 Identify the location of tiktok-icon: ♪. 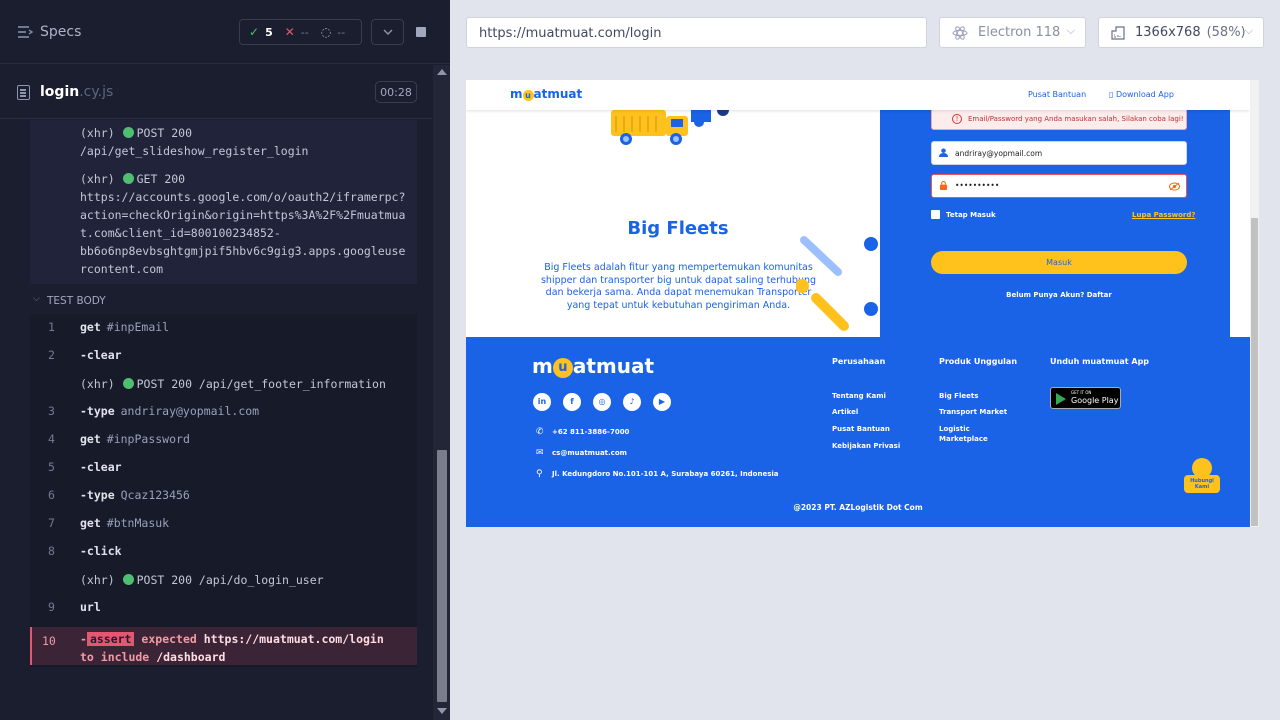
(632, 402).